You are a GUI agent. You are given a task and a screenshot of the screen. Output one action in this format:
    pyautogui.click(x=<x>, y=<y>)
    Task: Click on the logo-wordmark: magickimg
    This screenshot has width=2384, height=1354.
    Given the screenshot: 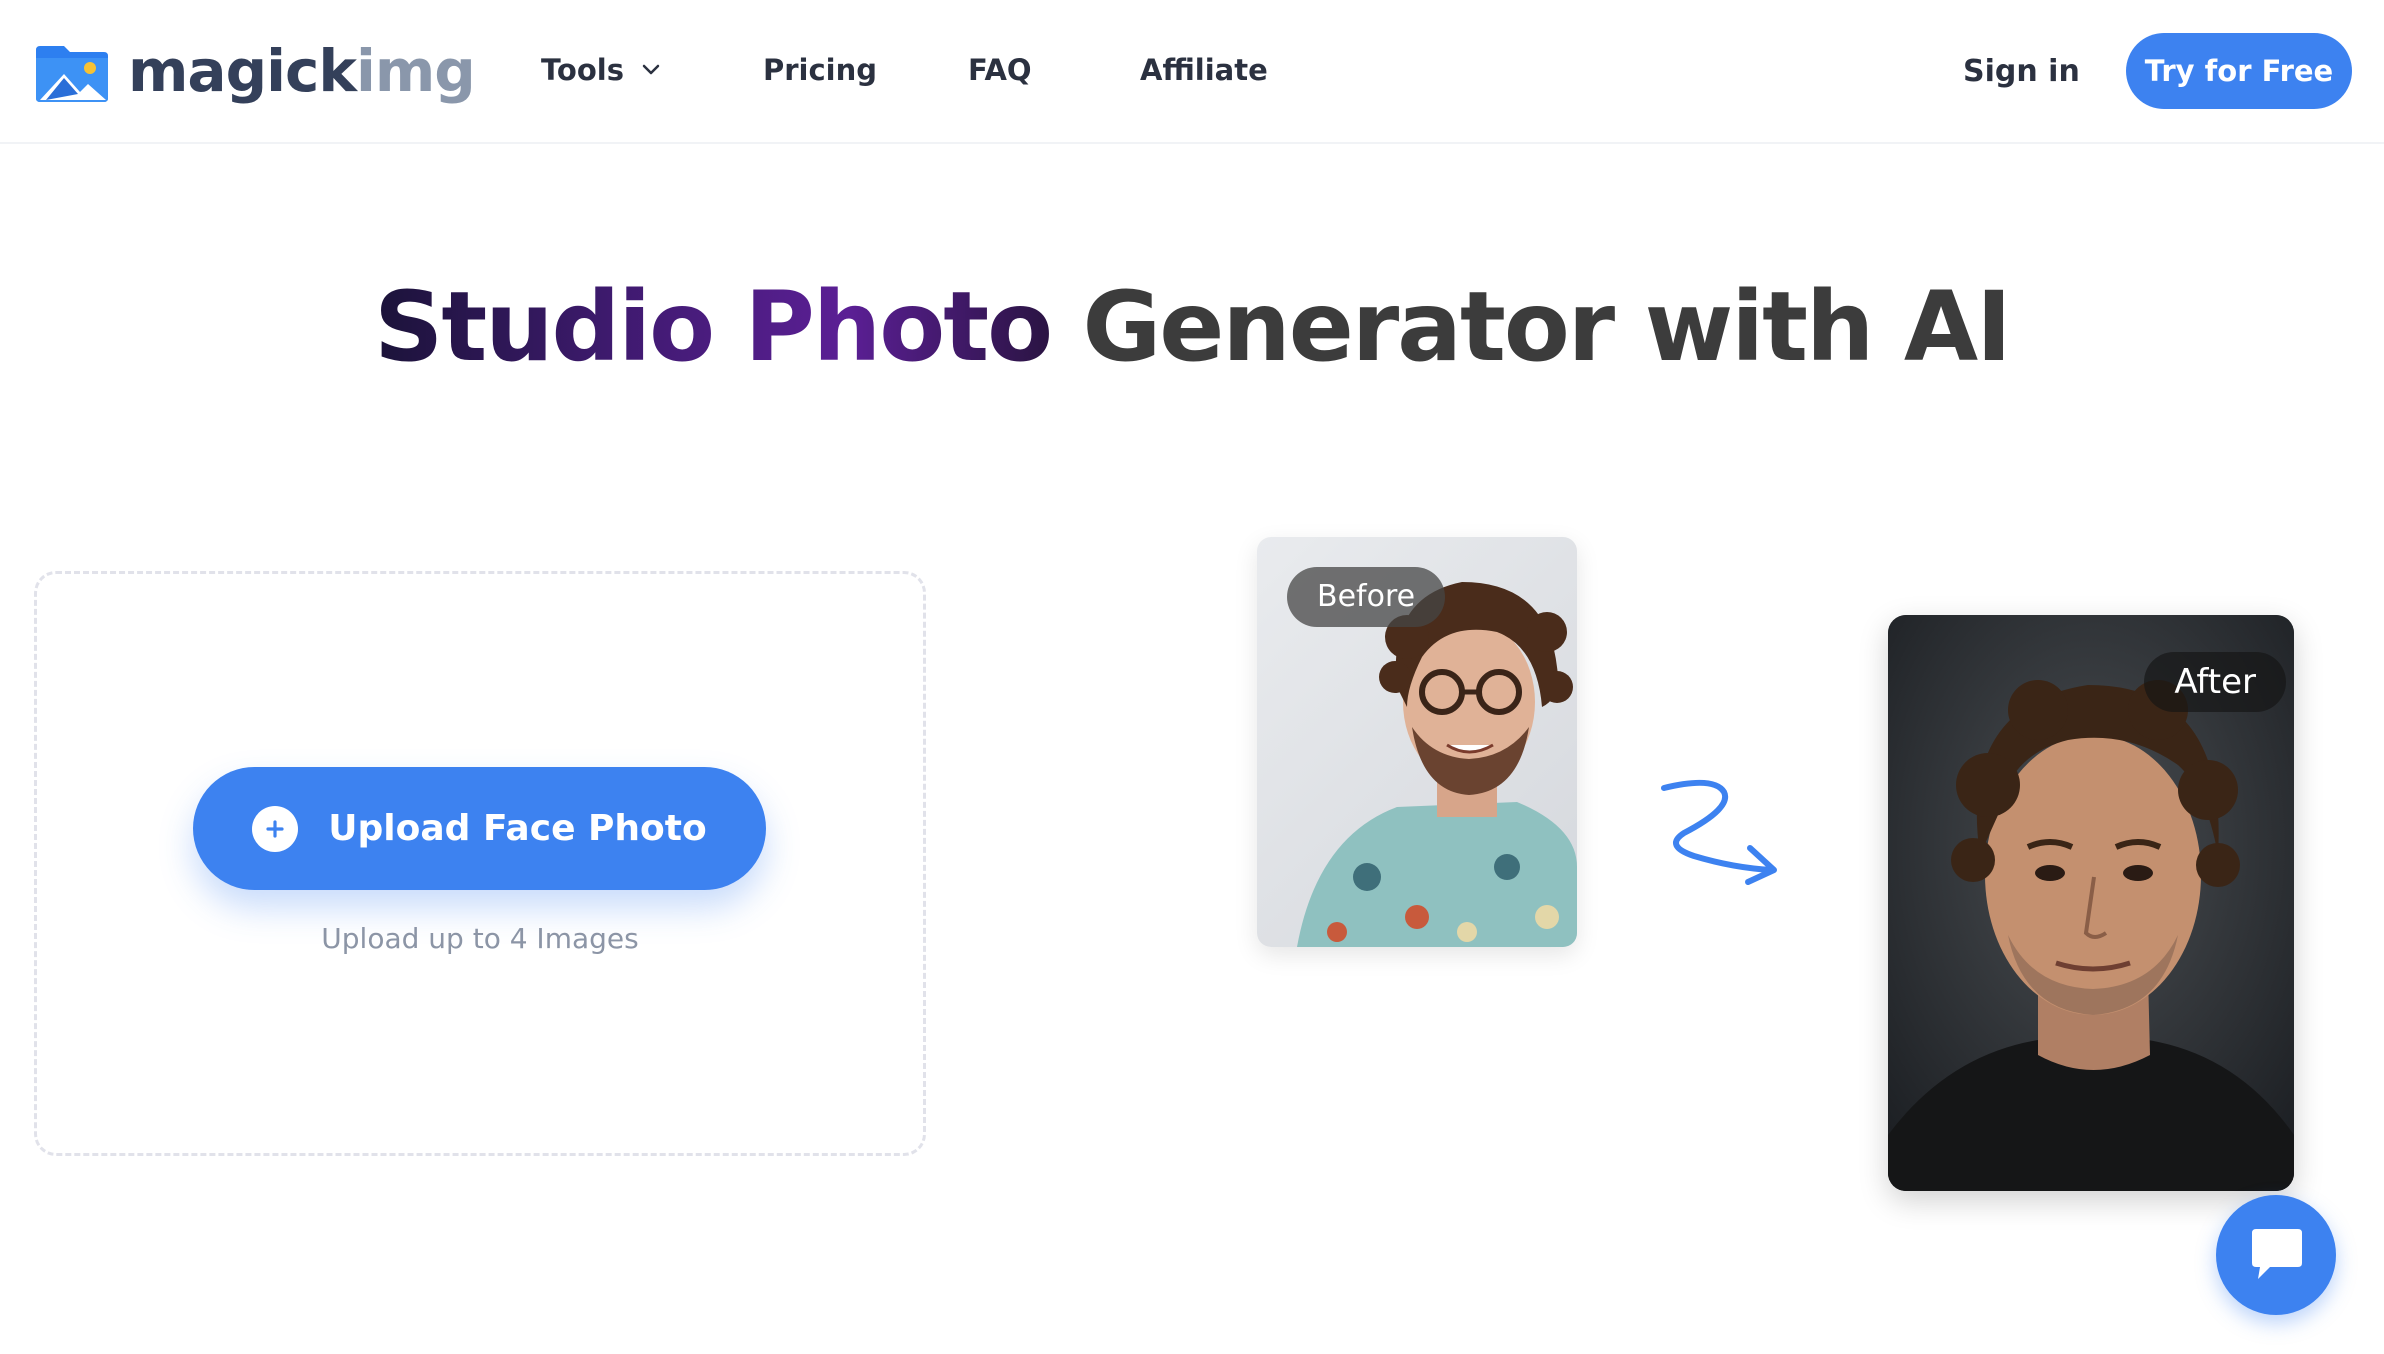 What is the action you would take?
    pyautogui.click(x=302, y=71)
    